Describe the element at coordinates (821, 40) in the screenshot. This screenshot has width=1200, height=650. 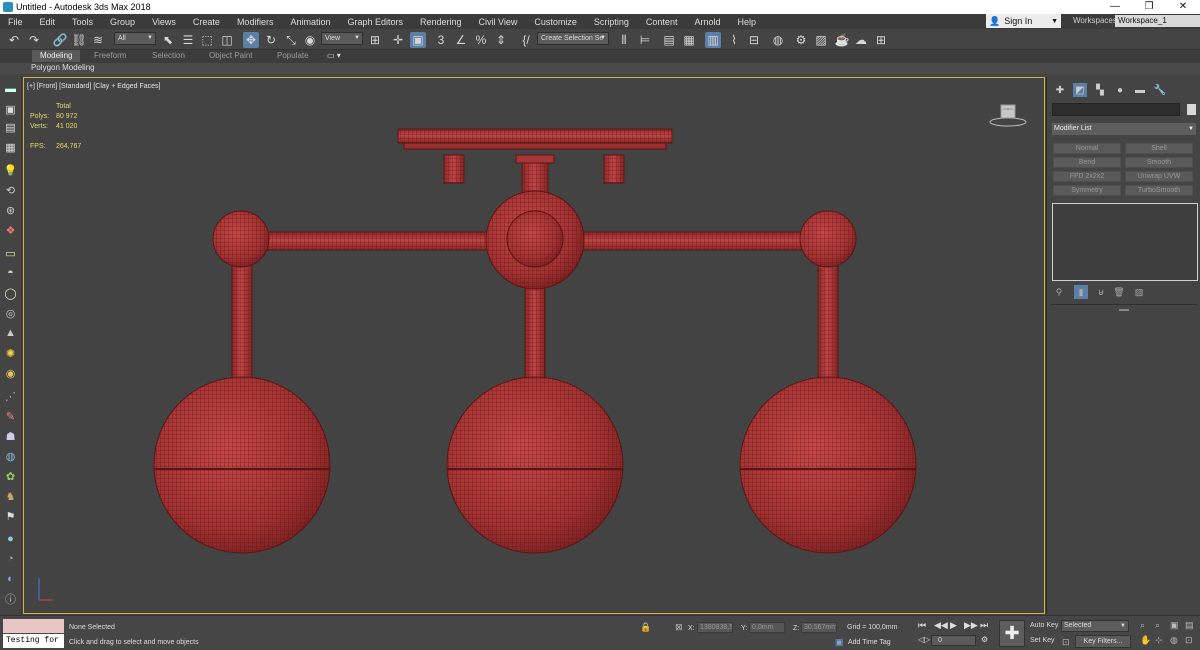
I see `rendered-frame-window-icon: ▨` at that location.